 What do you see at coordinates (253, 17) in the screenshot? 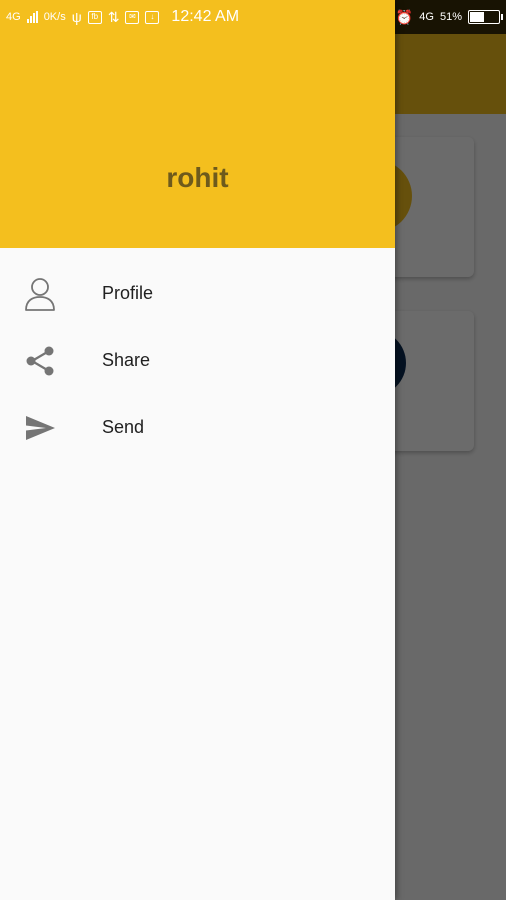
I see `status-bar: 4G 0K/s ψ fb ⇅ ✉ ↓ 12:42 AM ⏰ 4G 51%` at bounding box center [253, 17].